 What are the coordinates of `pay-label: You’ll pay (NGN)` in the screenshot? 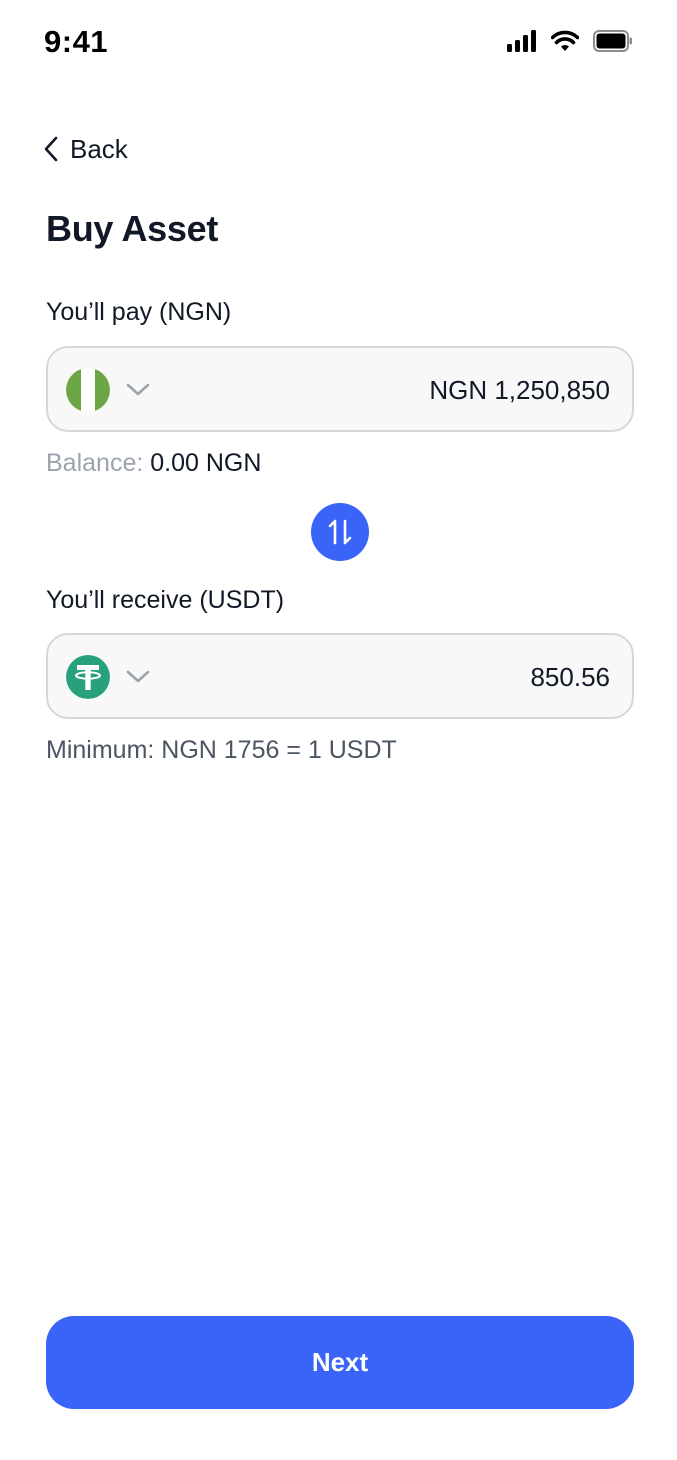 It's located at (139, 312).